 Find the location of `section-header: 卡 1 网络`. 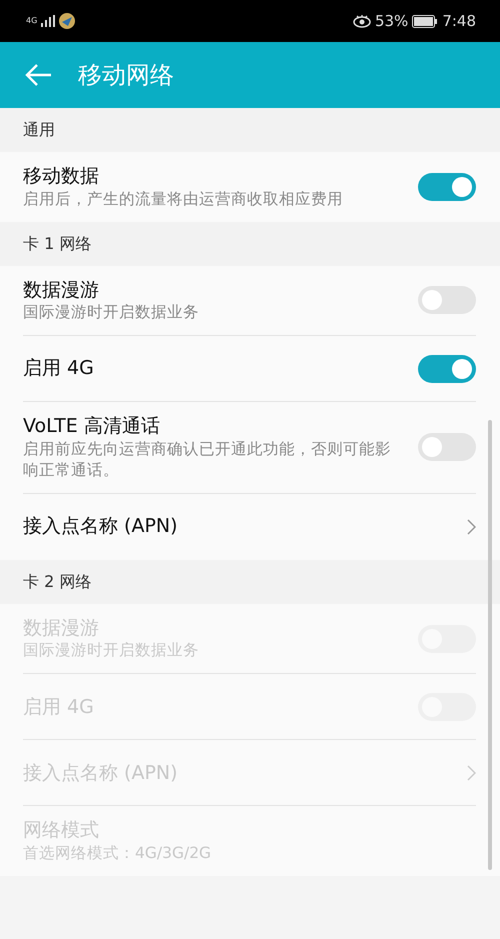

section-header: 卡 1 网络 is located at coordinates (57, 243).